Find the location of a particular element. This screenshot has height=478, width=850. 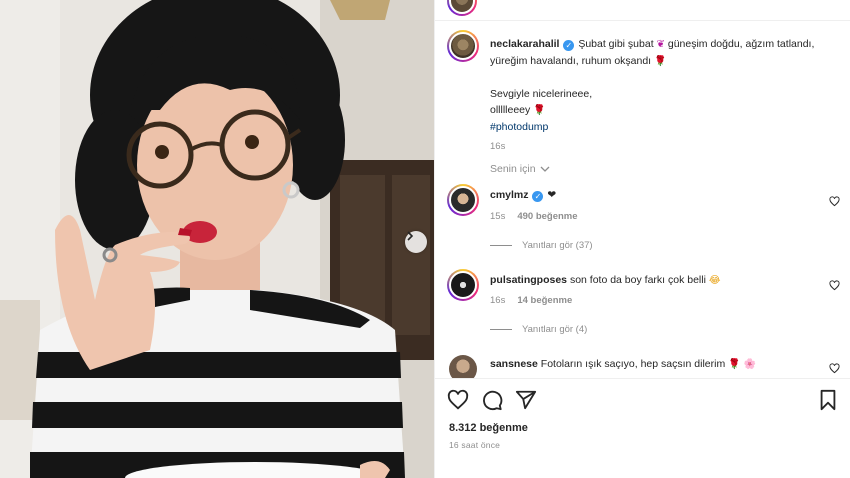

next-photo-button is located at coordinates (416, 242).